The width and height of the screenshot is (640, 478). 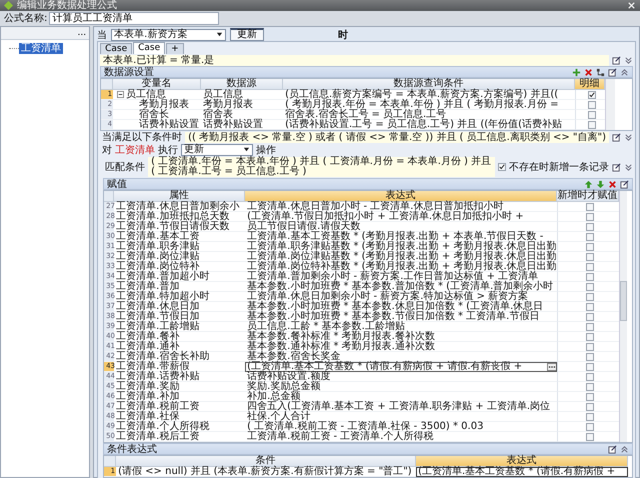 What do you see at coordinates (134, 18) in the screenshot?
I see `name-field: 计算员工工资清单` at bounding box center [134, 18].